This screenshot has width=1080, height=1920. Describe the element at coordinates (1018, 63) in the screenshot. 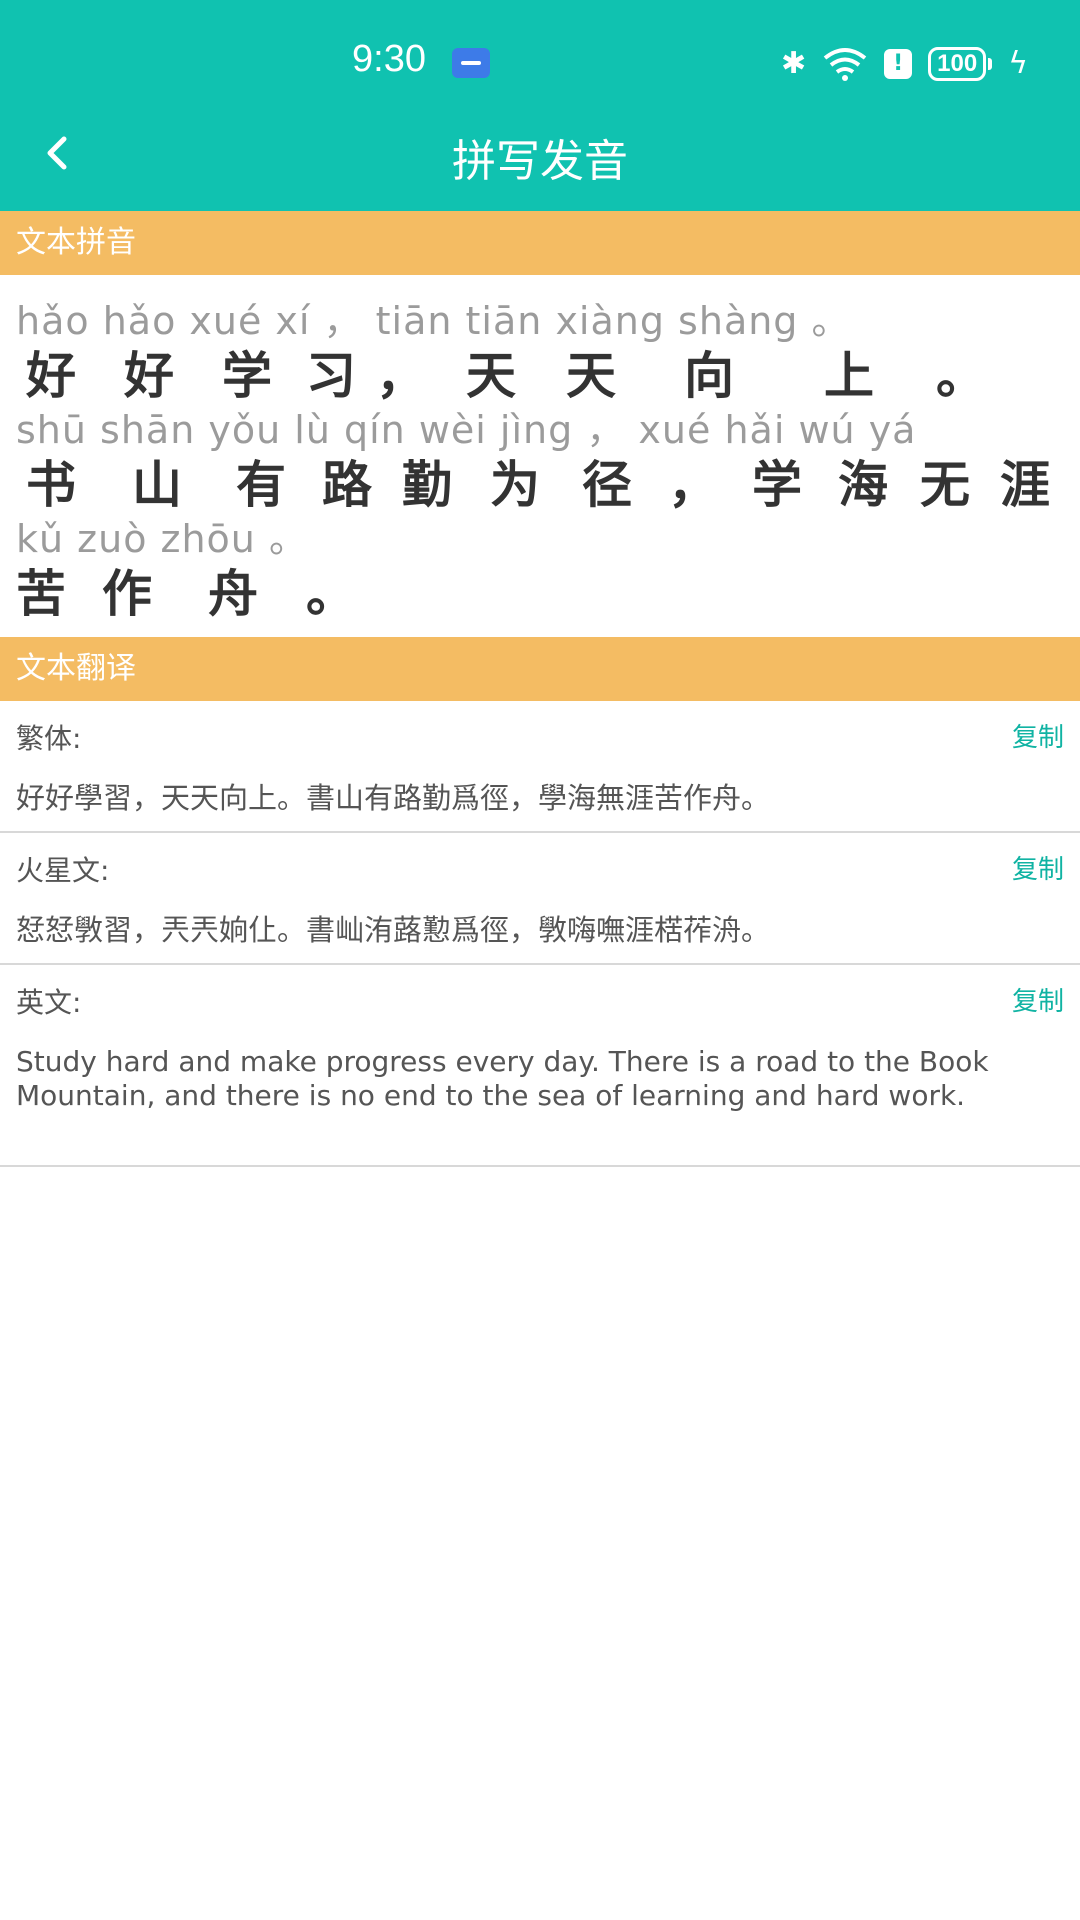

I see `charging-icon: ϟ` at that location.